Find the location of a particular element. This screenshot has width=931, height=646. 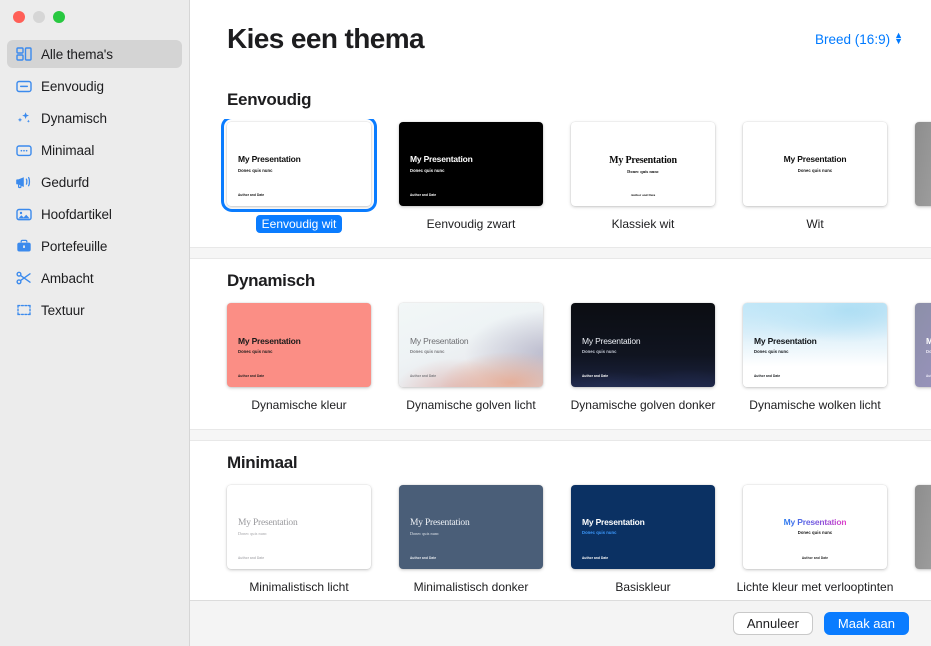

cancel-button: Annuleer is located at coordinates (772, 623).